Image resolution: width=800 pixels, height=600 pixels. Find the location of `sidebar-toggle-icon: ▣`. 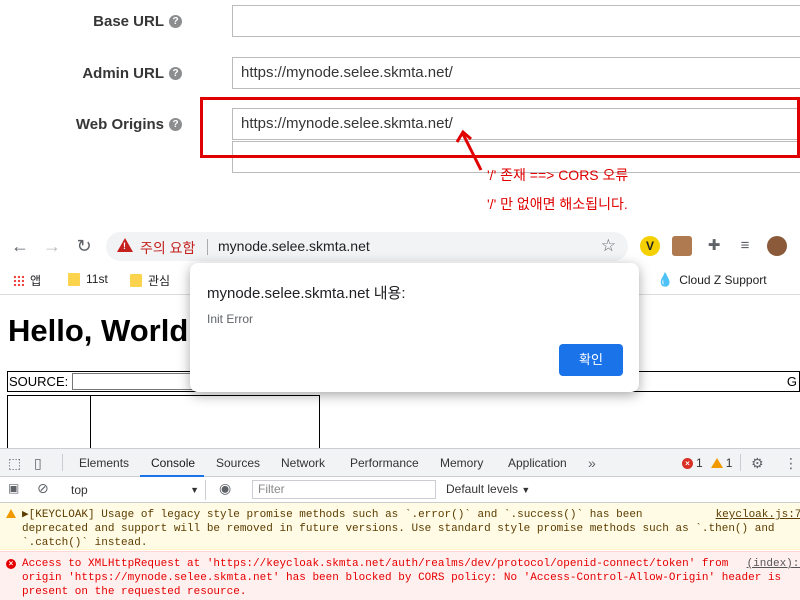

sidebar-toggle-icon: ▣ is located at coordinates (13, 488).